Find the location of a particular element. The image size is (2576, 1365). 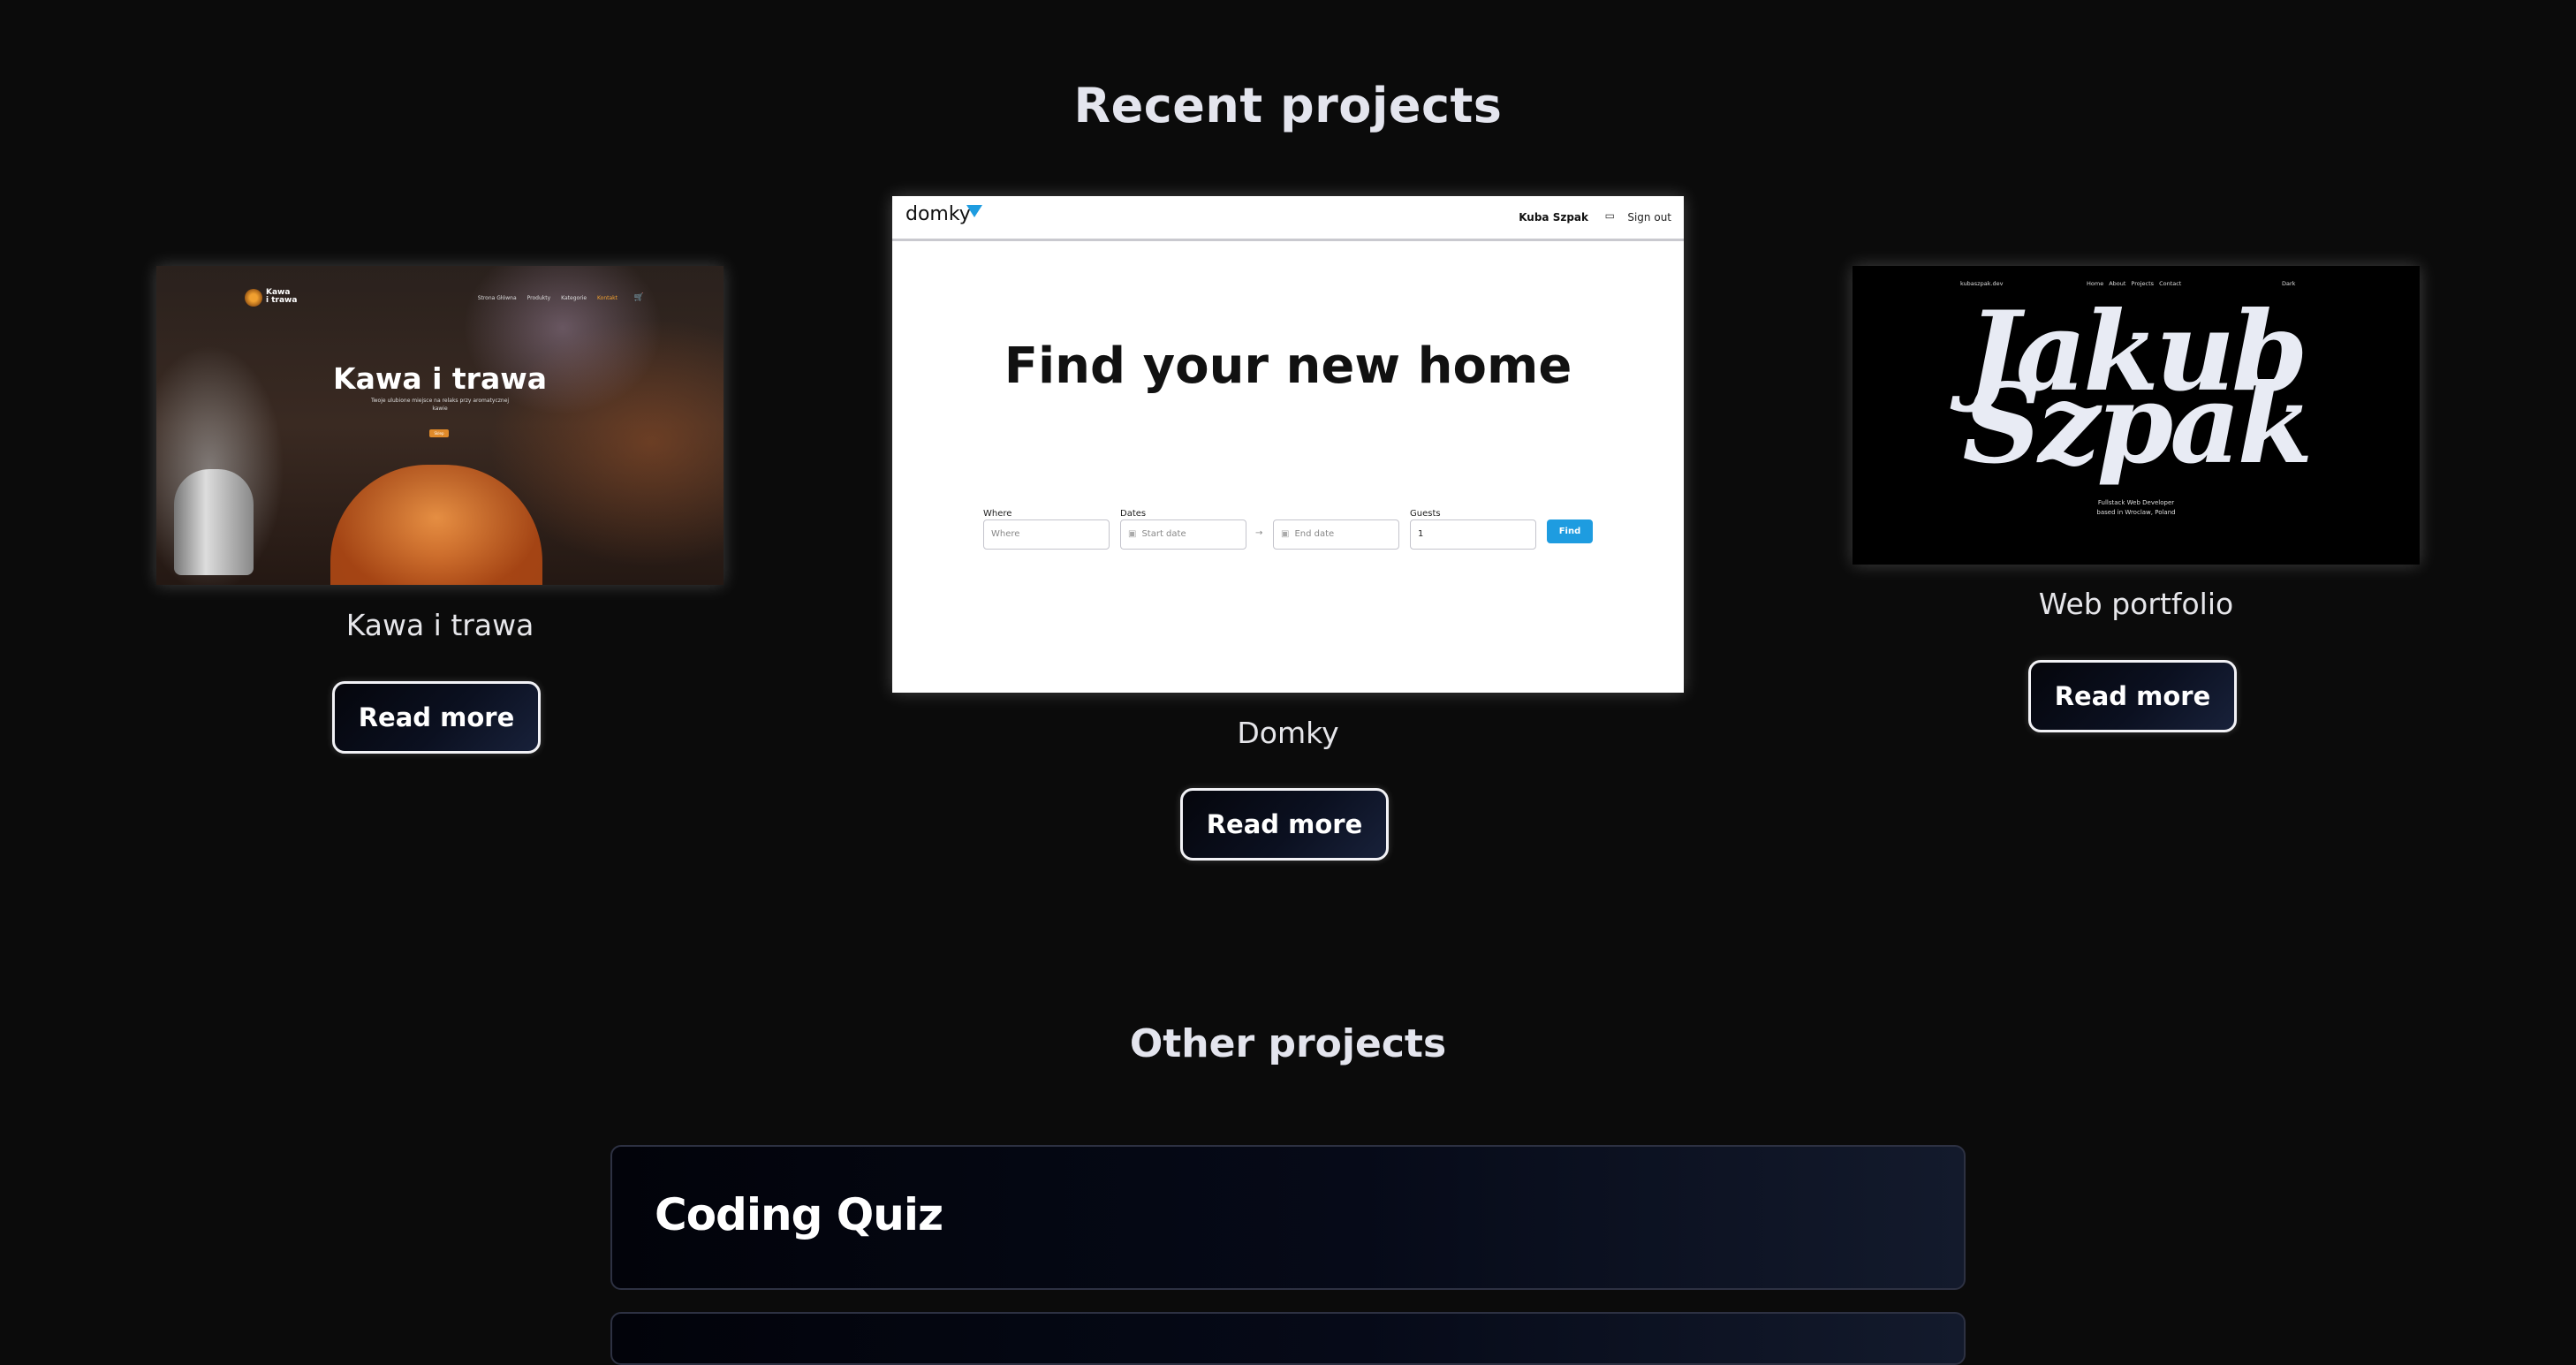

project-name-domky: Domky is located at coordinates (1288, 733).